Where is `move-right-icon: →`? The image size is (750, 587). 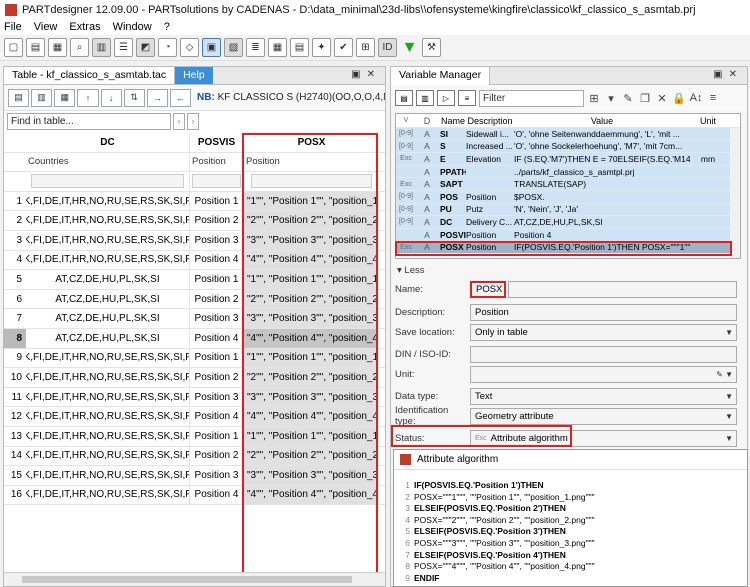 move-right-icon: → is located at coordinates (157, 97).